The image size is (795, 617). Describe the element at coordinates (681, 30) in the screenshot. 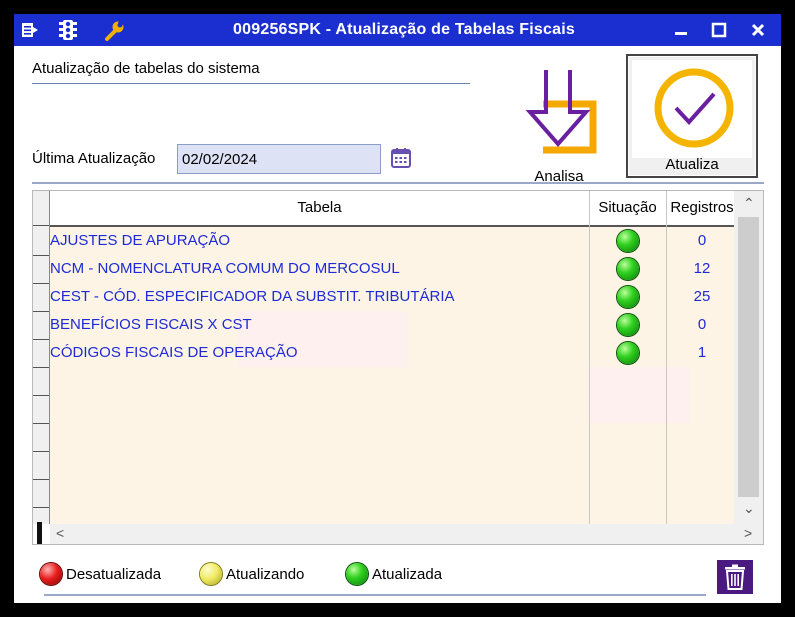

I see `minimize-icon` at that location.